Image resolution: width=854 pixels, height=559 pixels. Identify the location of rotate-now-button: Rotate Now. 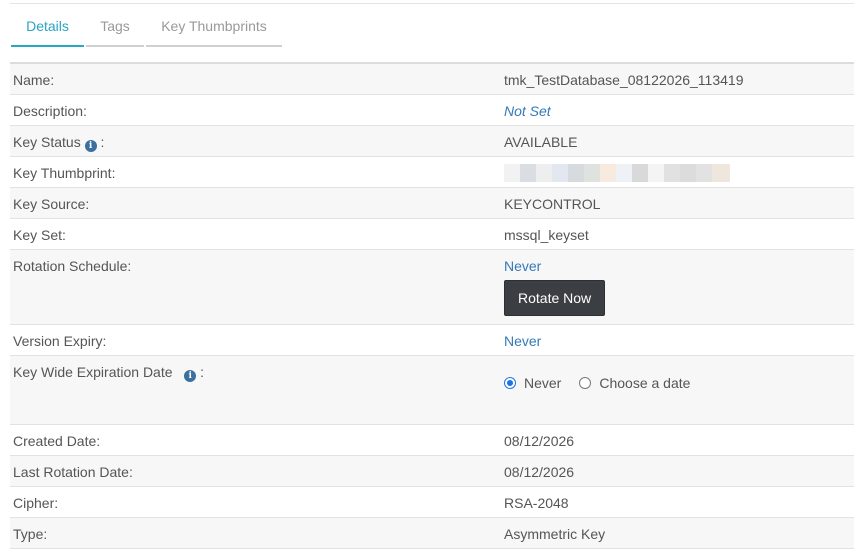
(555, 298).